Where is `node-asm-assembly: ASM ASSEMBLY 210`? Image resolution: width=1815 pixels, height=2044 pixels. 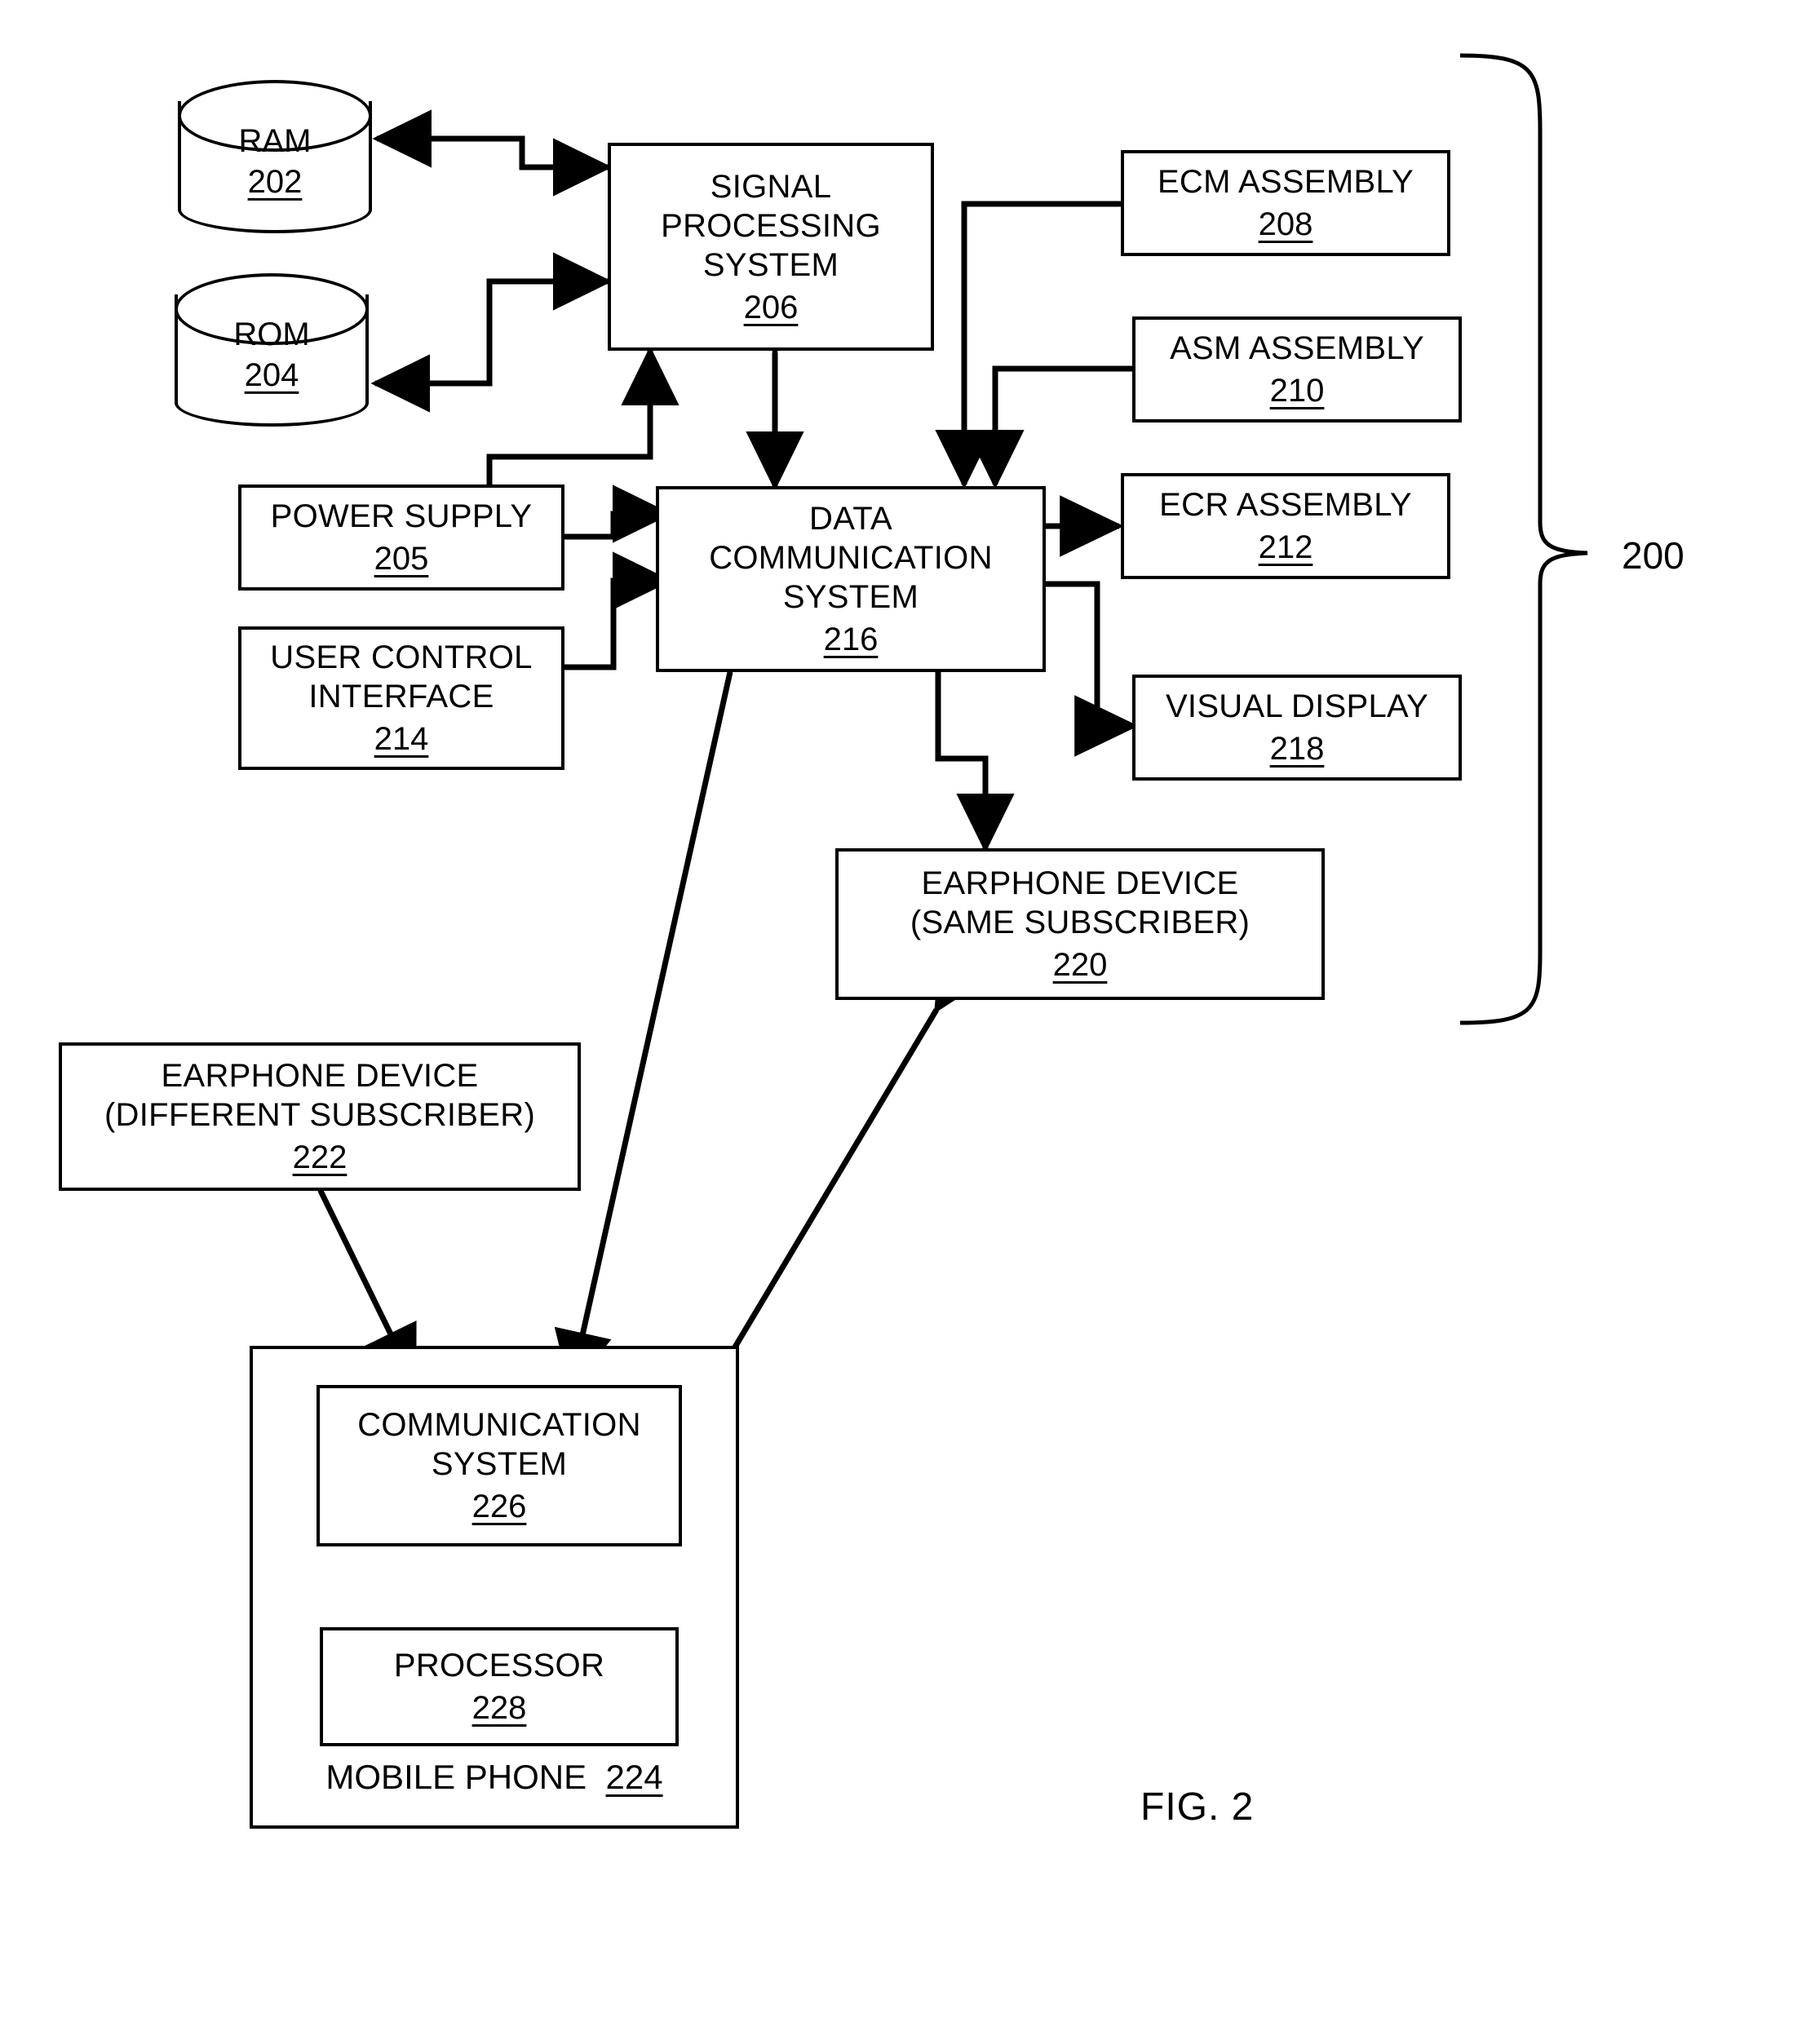
node-asm-assembly: ASM ASSEMBLY 210 is located at coordinates (1297, 369).